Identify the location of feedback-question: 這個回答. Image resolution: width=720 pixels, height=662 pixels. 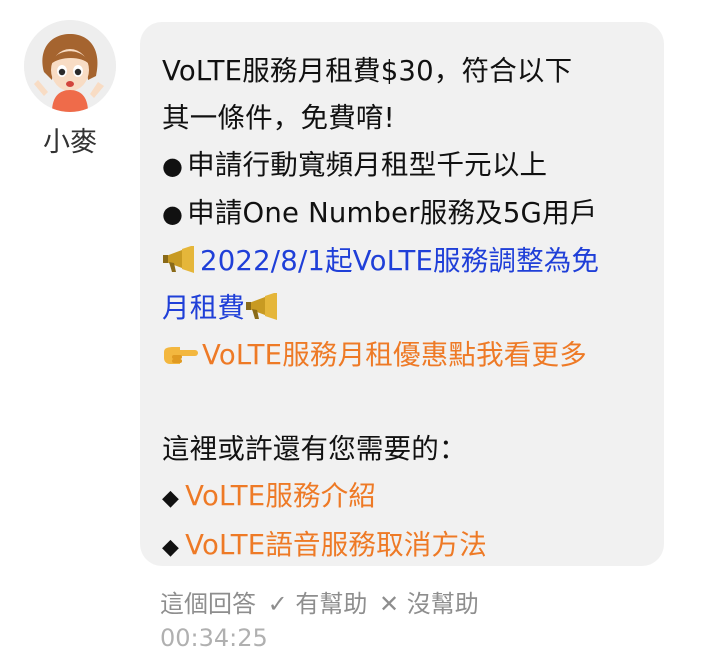
(208, 604).